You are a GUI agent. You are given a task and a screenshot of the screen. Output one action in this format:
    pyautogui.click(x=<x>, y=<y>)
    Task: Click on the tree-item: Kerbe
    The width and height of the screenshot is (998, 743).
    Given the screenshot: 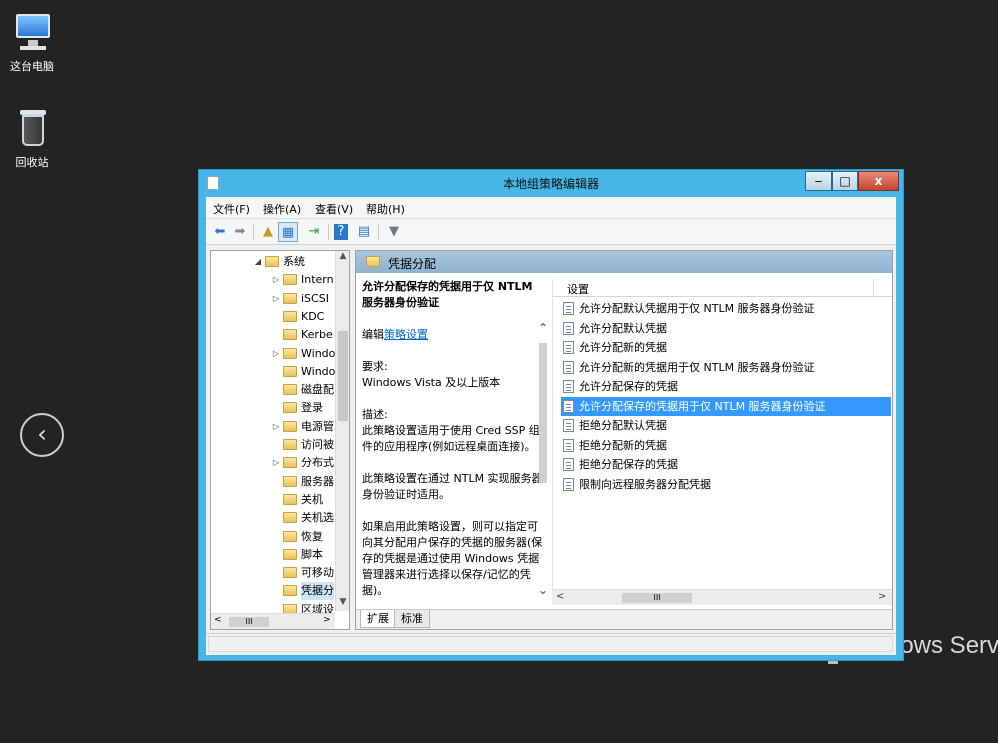 What is the action you would take?
    pyautogui.click(x=274, y=335)
    